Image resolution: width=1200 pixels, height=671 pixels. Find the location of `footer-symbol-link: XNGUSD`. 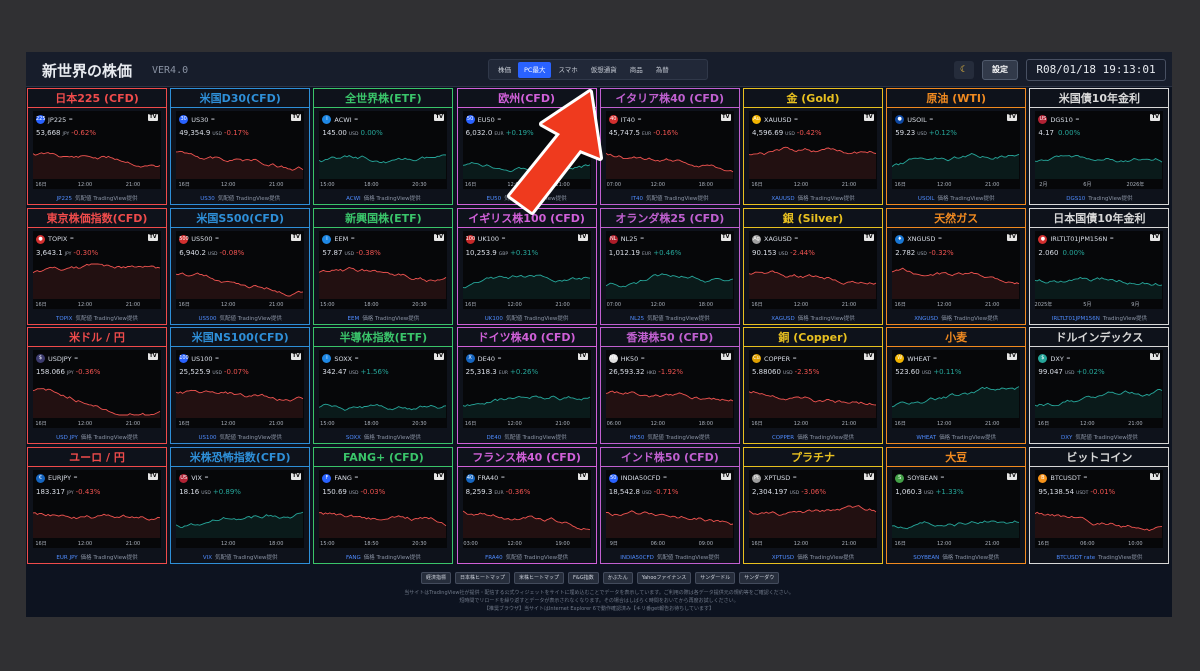

footer-symbol-link: XNGUSD is located at coordinates (926, 319).